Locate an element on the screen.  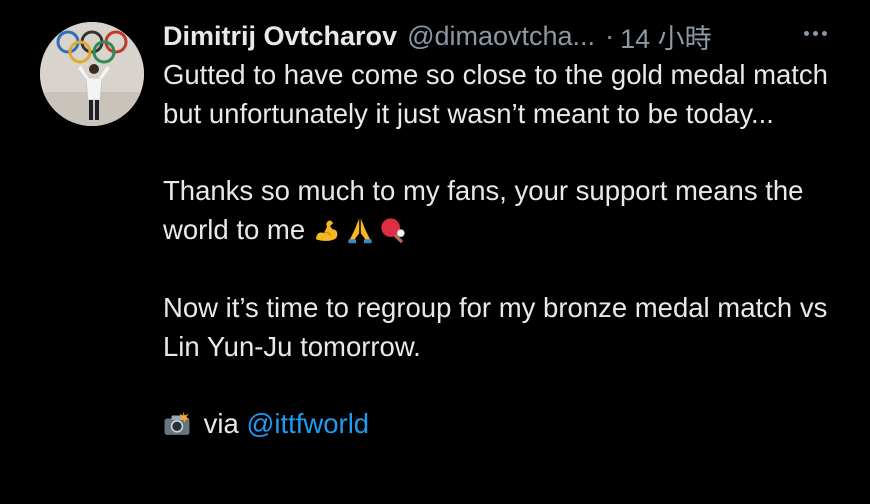
tweet-timestamp: 14 小時 is located at coordinates (666, 36).